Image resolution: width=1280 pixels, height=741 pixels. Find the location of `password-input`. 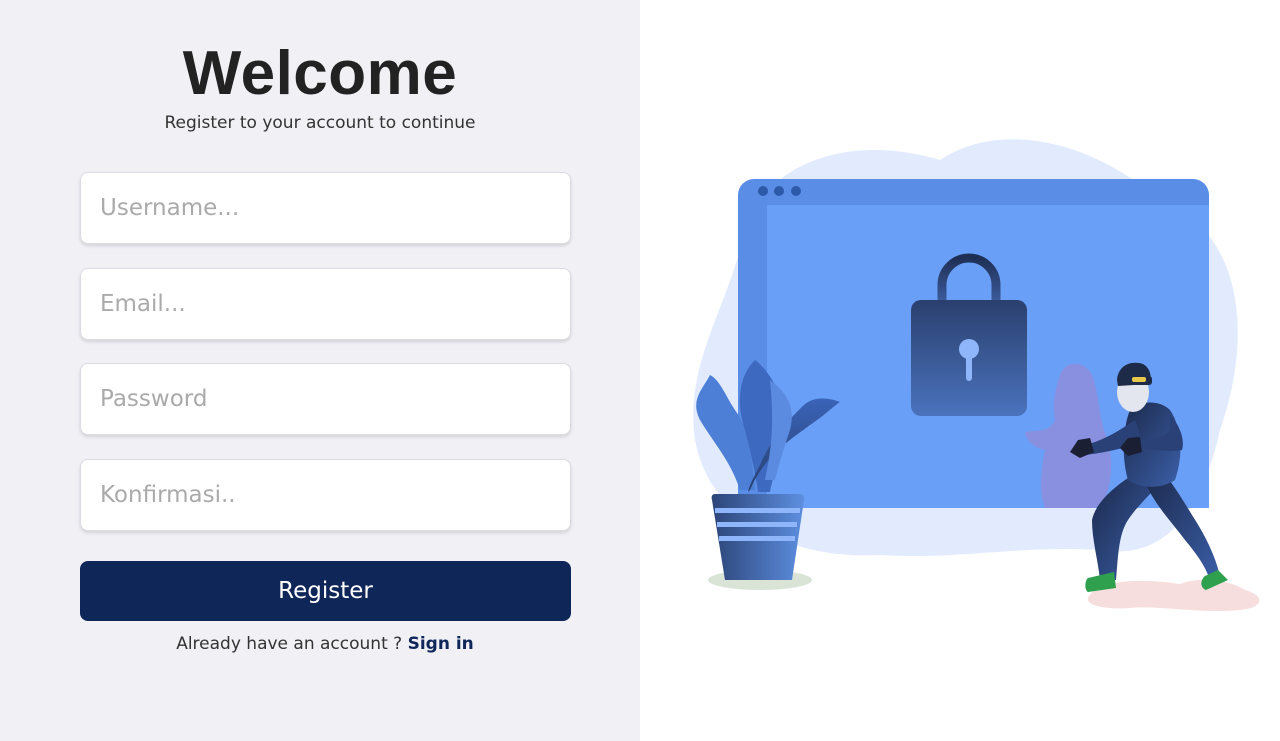

password-input is located at coordinates (325, 399).